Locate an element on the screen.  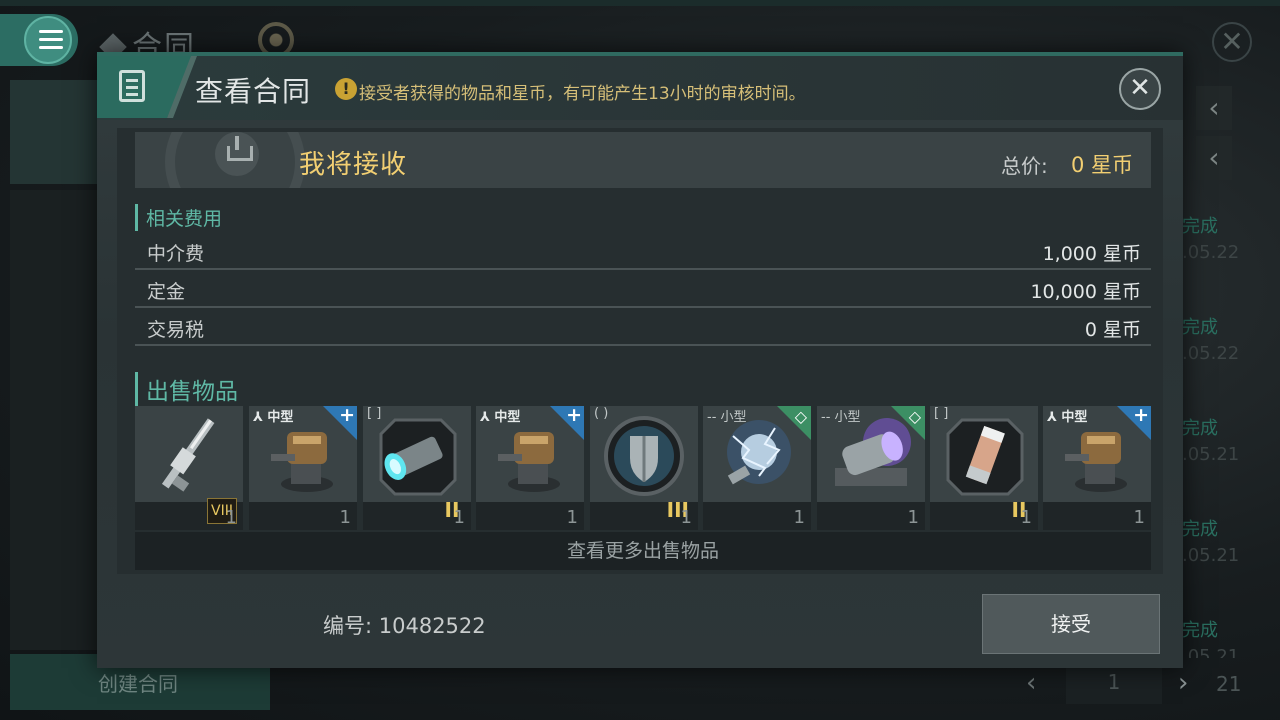
items-section-title: 出售物品 is located at coordinates (186, 389).